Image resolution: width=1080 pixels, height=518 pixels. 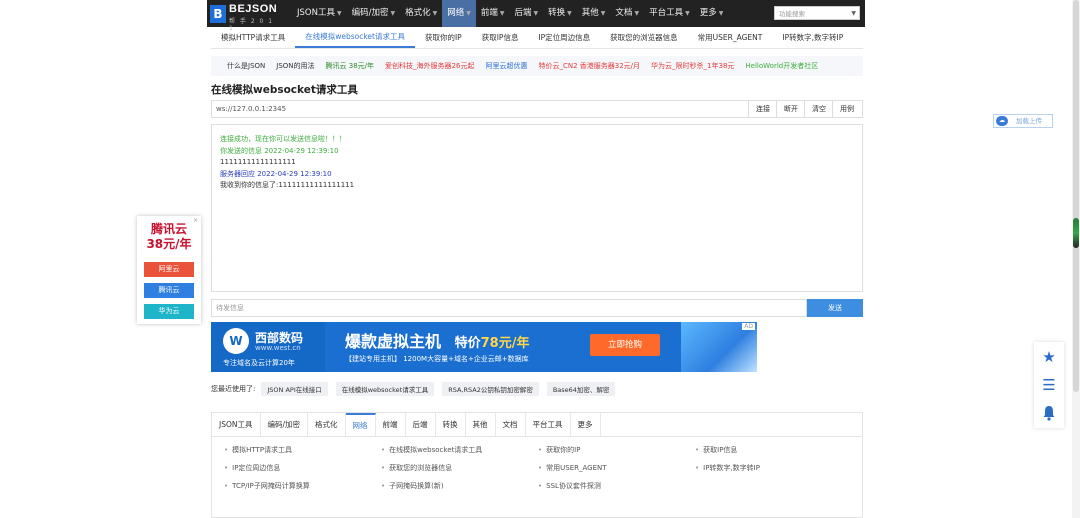 I want to click on scrollbar-thumb, so click(x=1076, y=196).